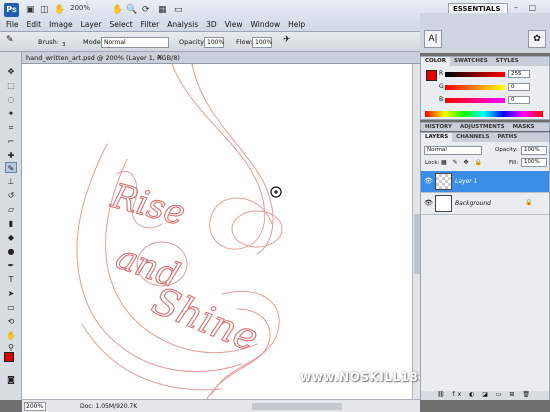 This screenshot has width=550, height=412. I want to click on g-value: 0, so click(519, 87).